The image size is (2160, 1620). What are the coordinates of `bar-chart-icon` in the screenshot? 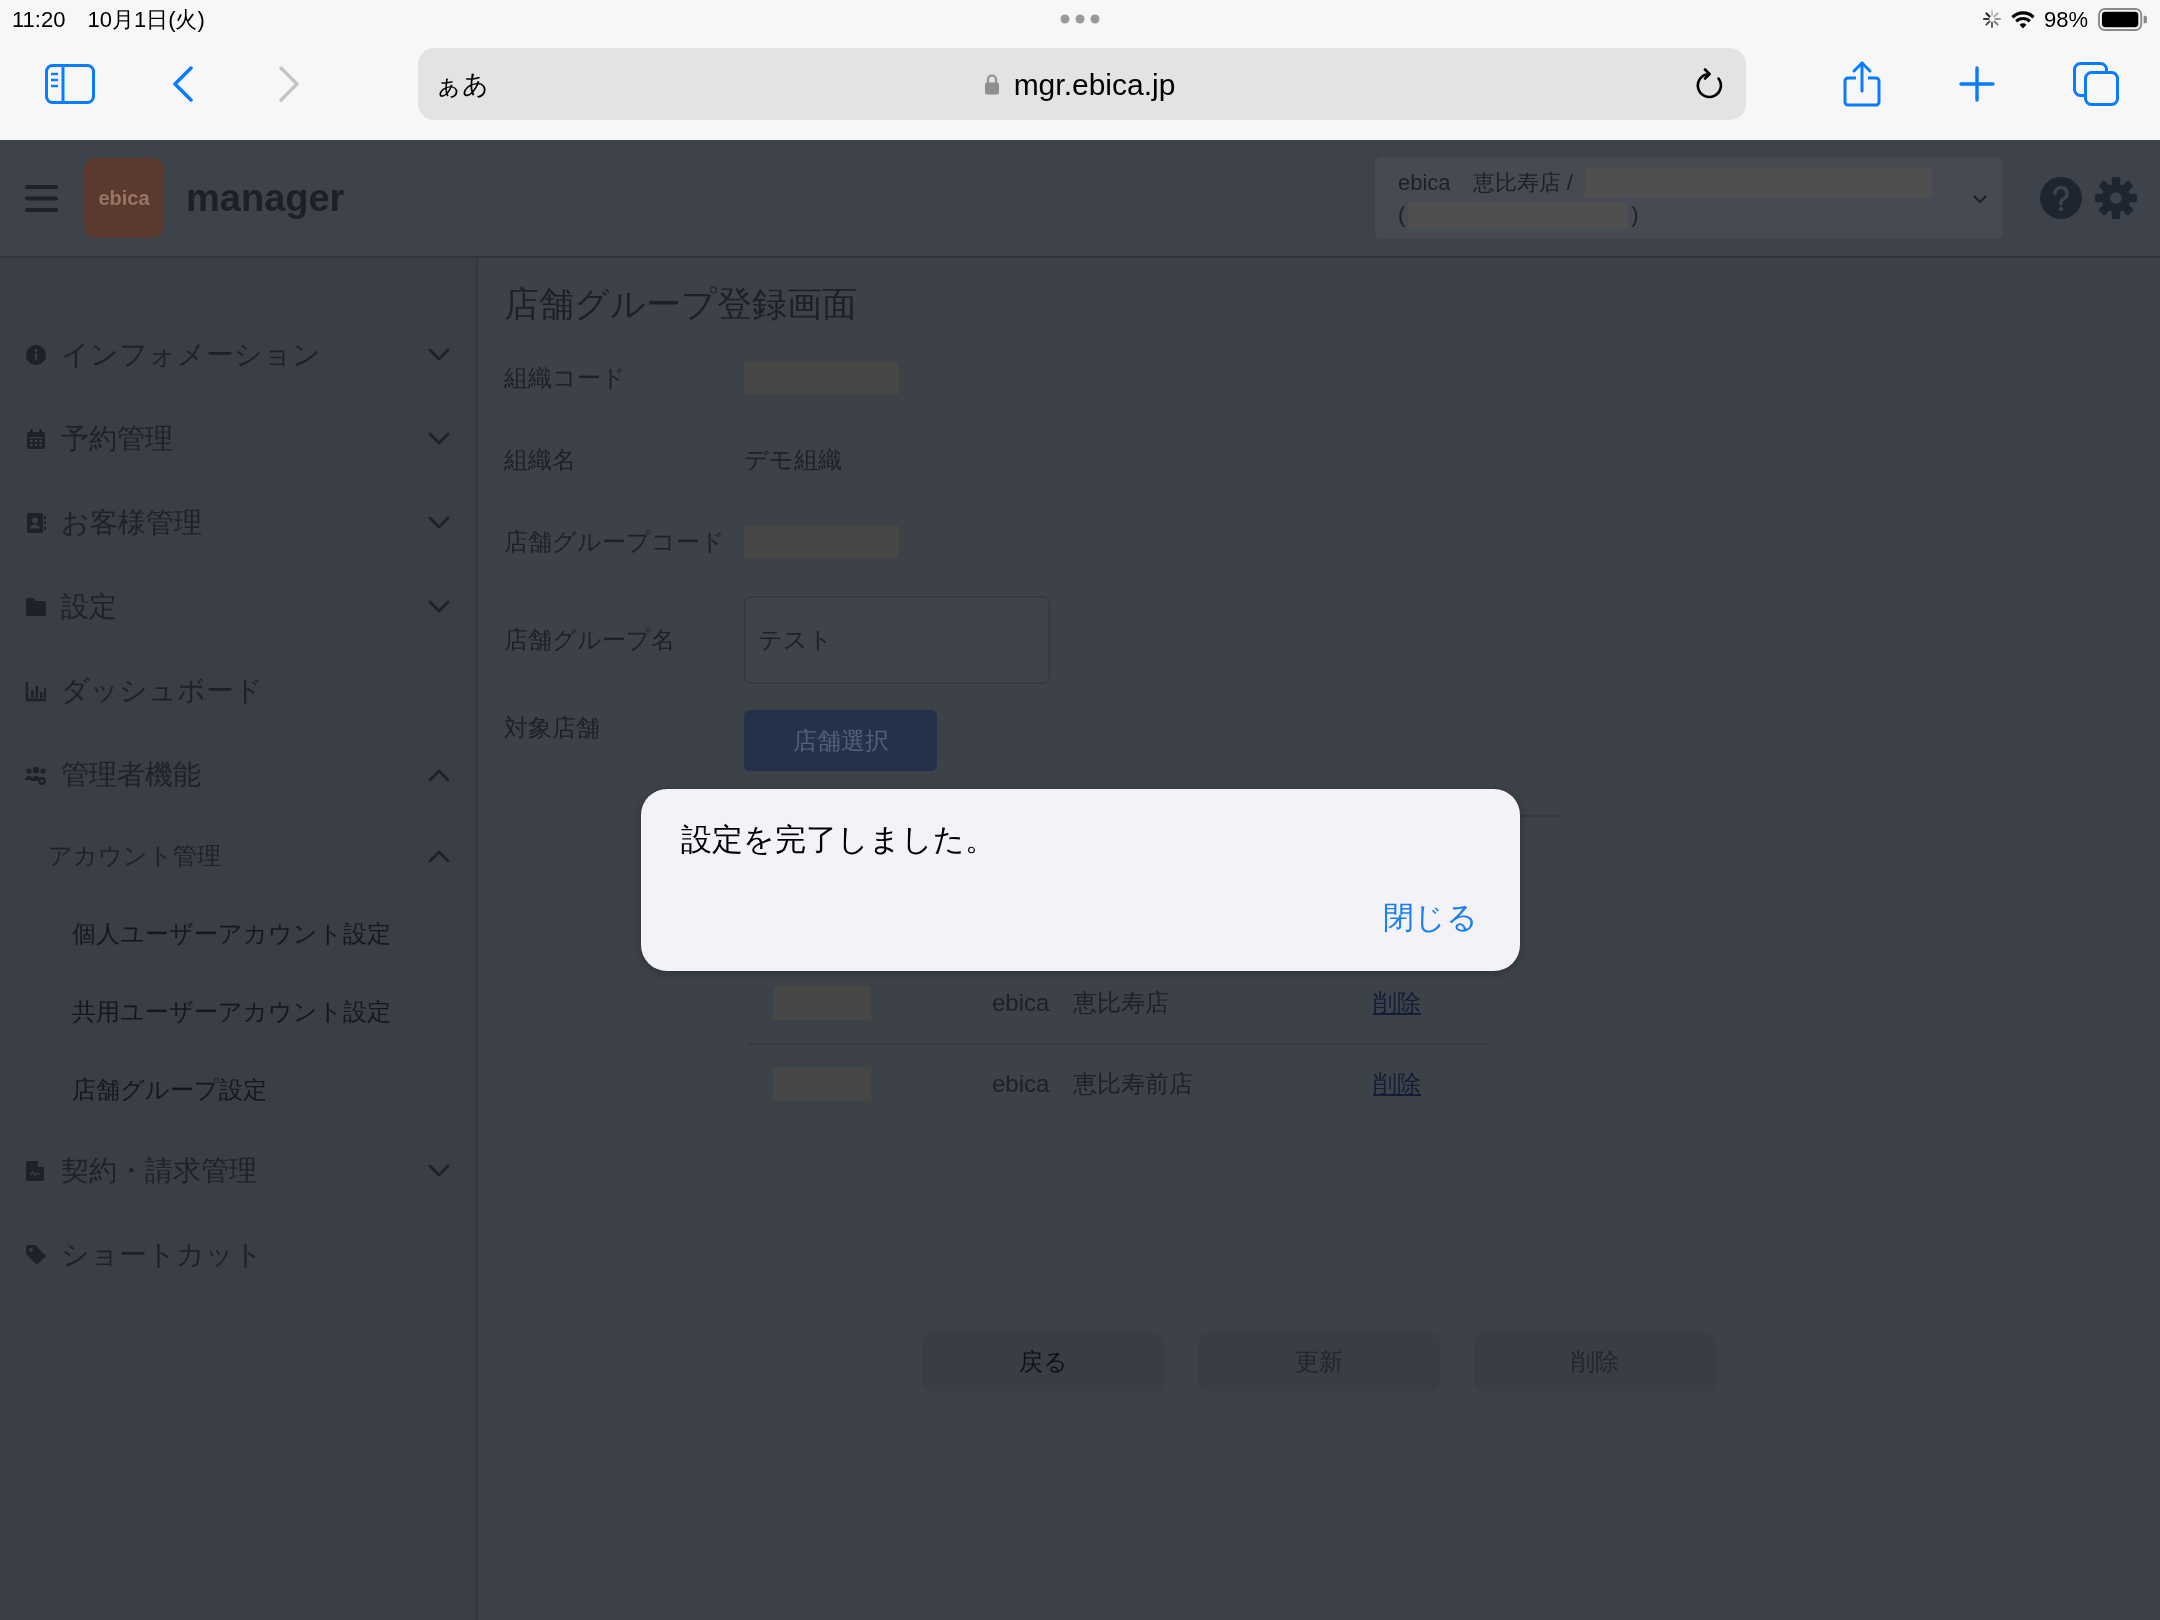 It's located at (36, 691).